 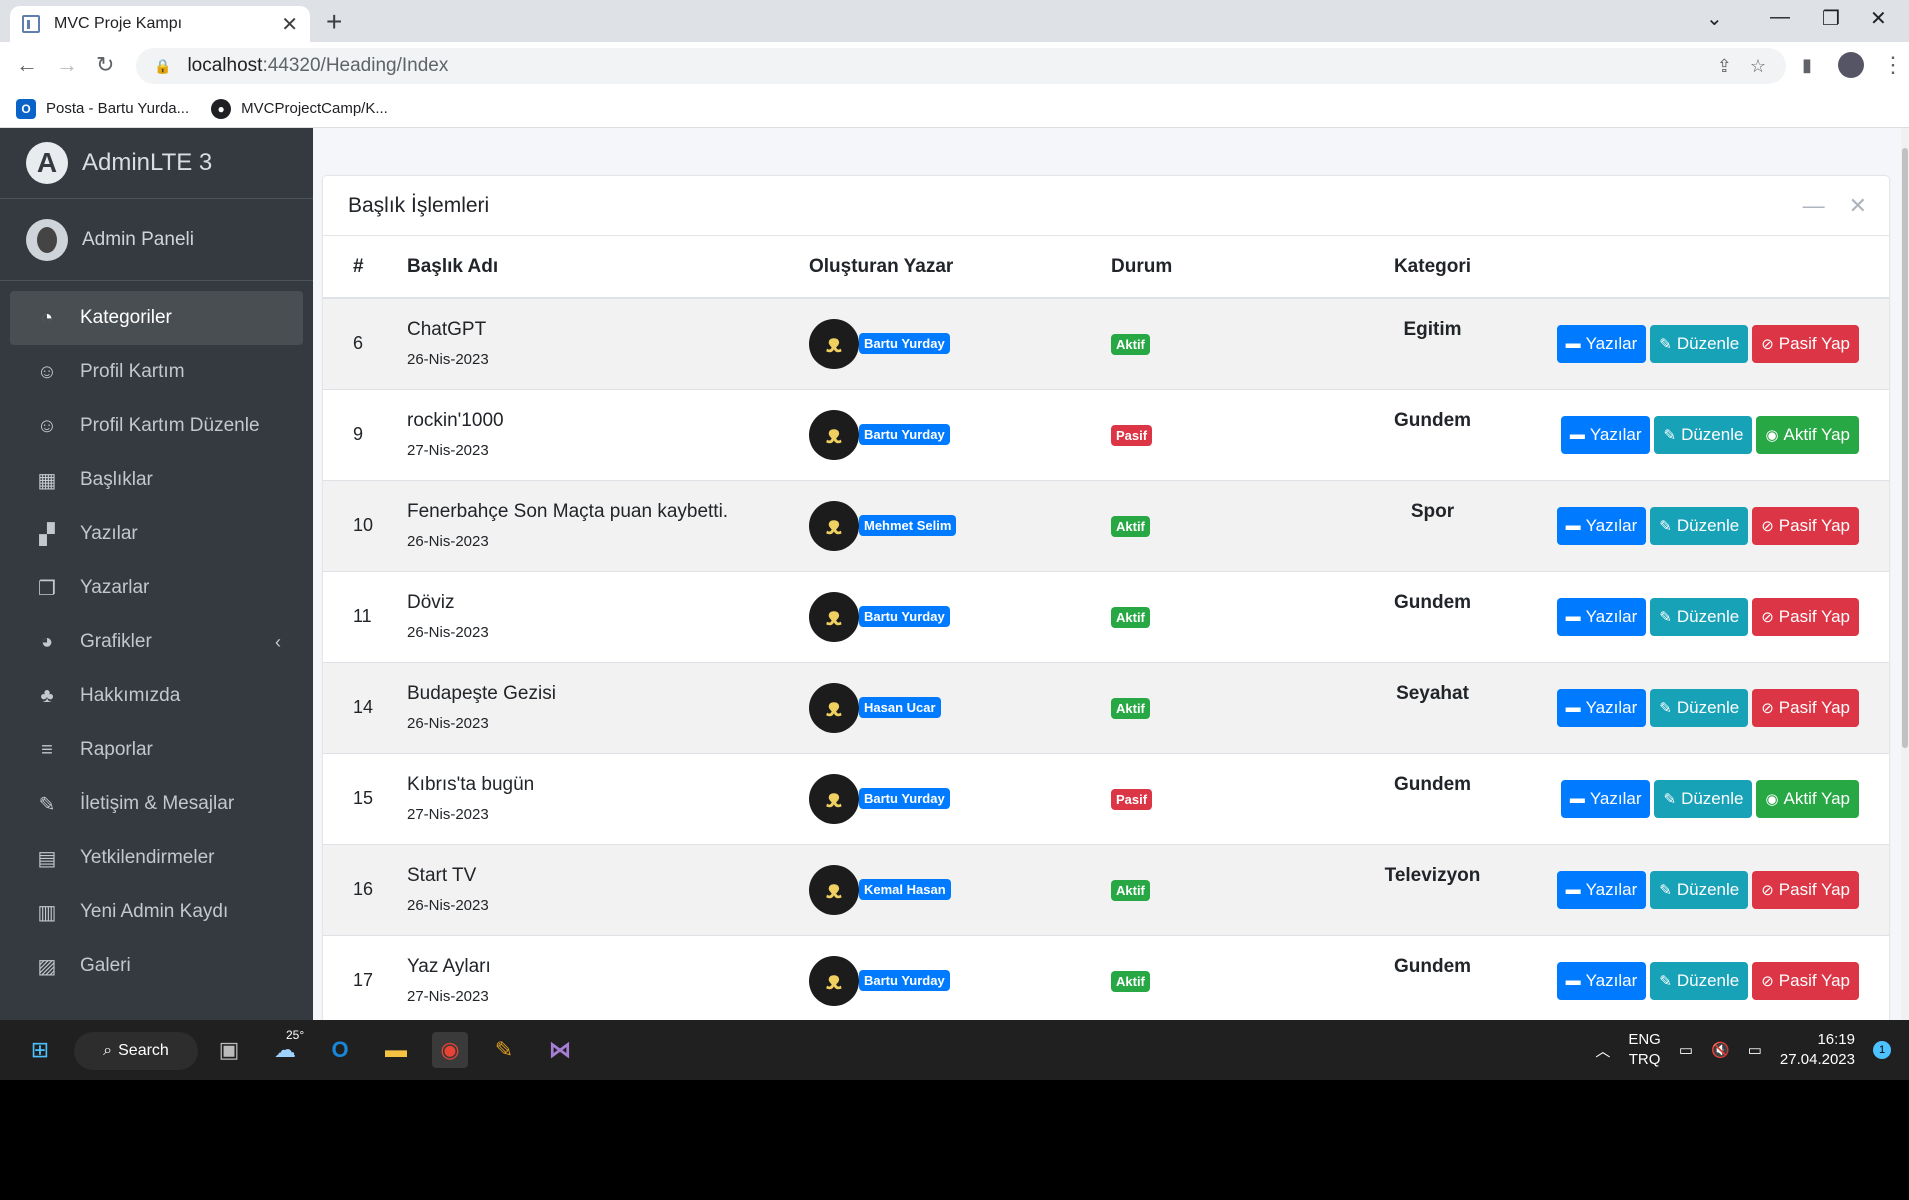 I want to click on language-indicator: ENG TRQ, so click(x=1644, y=1050).